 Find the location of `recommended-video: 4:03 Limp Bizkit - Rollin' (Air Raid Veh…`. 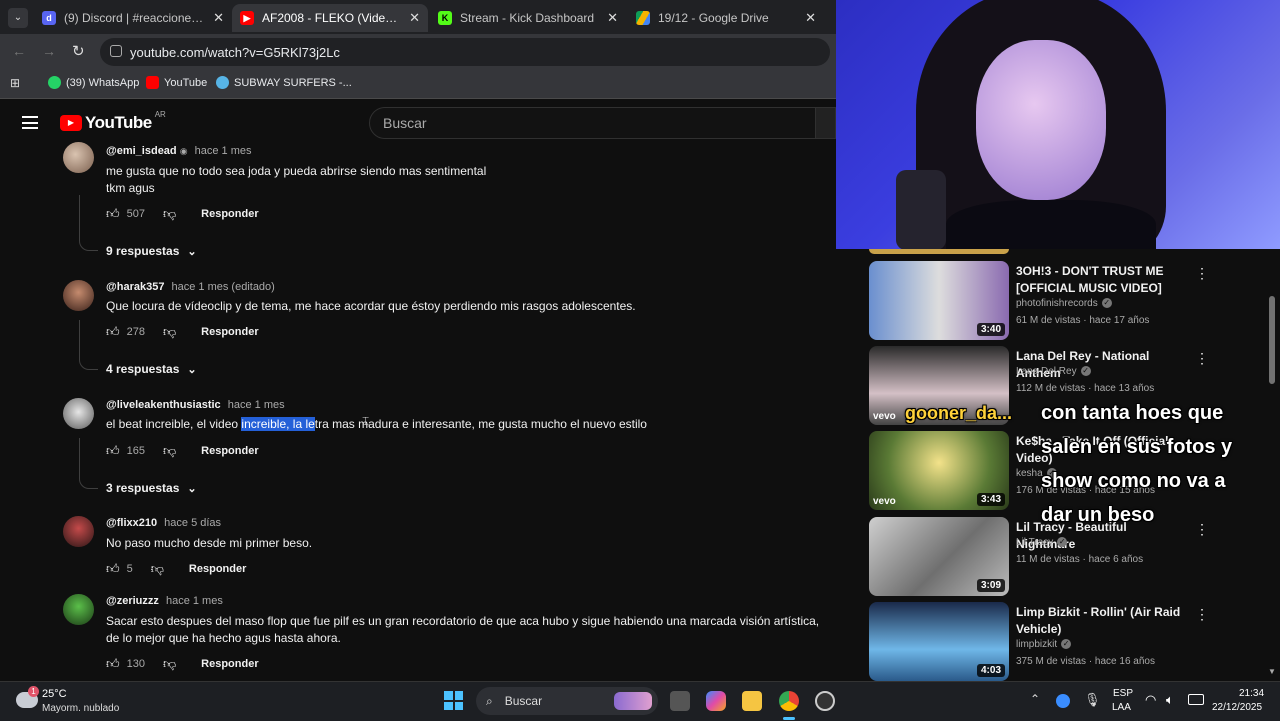

recommended-video: 4:03 Limp Bizkit - Rollin' (Air Raid Veh… is located at coordinates (1074, 642).